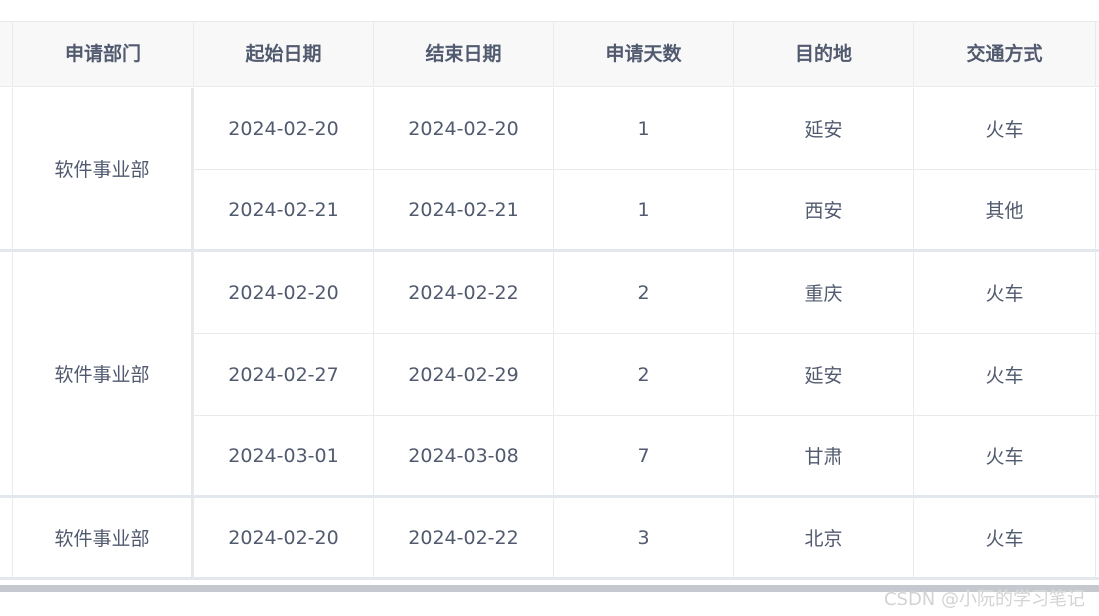 This screenshot has height=616, width=1099. Describe the element at coordinates (102, 54) in the screenshot. I see `header-dept: 申请部门` at that location.